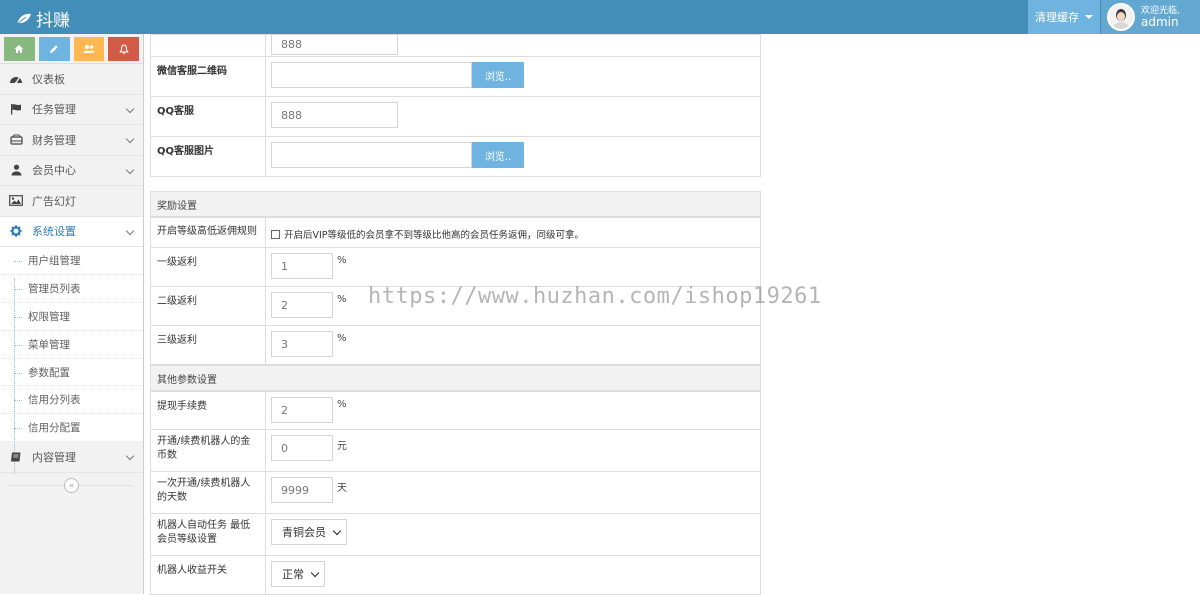  I want to click on users-icon, so click(89, 49).